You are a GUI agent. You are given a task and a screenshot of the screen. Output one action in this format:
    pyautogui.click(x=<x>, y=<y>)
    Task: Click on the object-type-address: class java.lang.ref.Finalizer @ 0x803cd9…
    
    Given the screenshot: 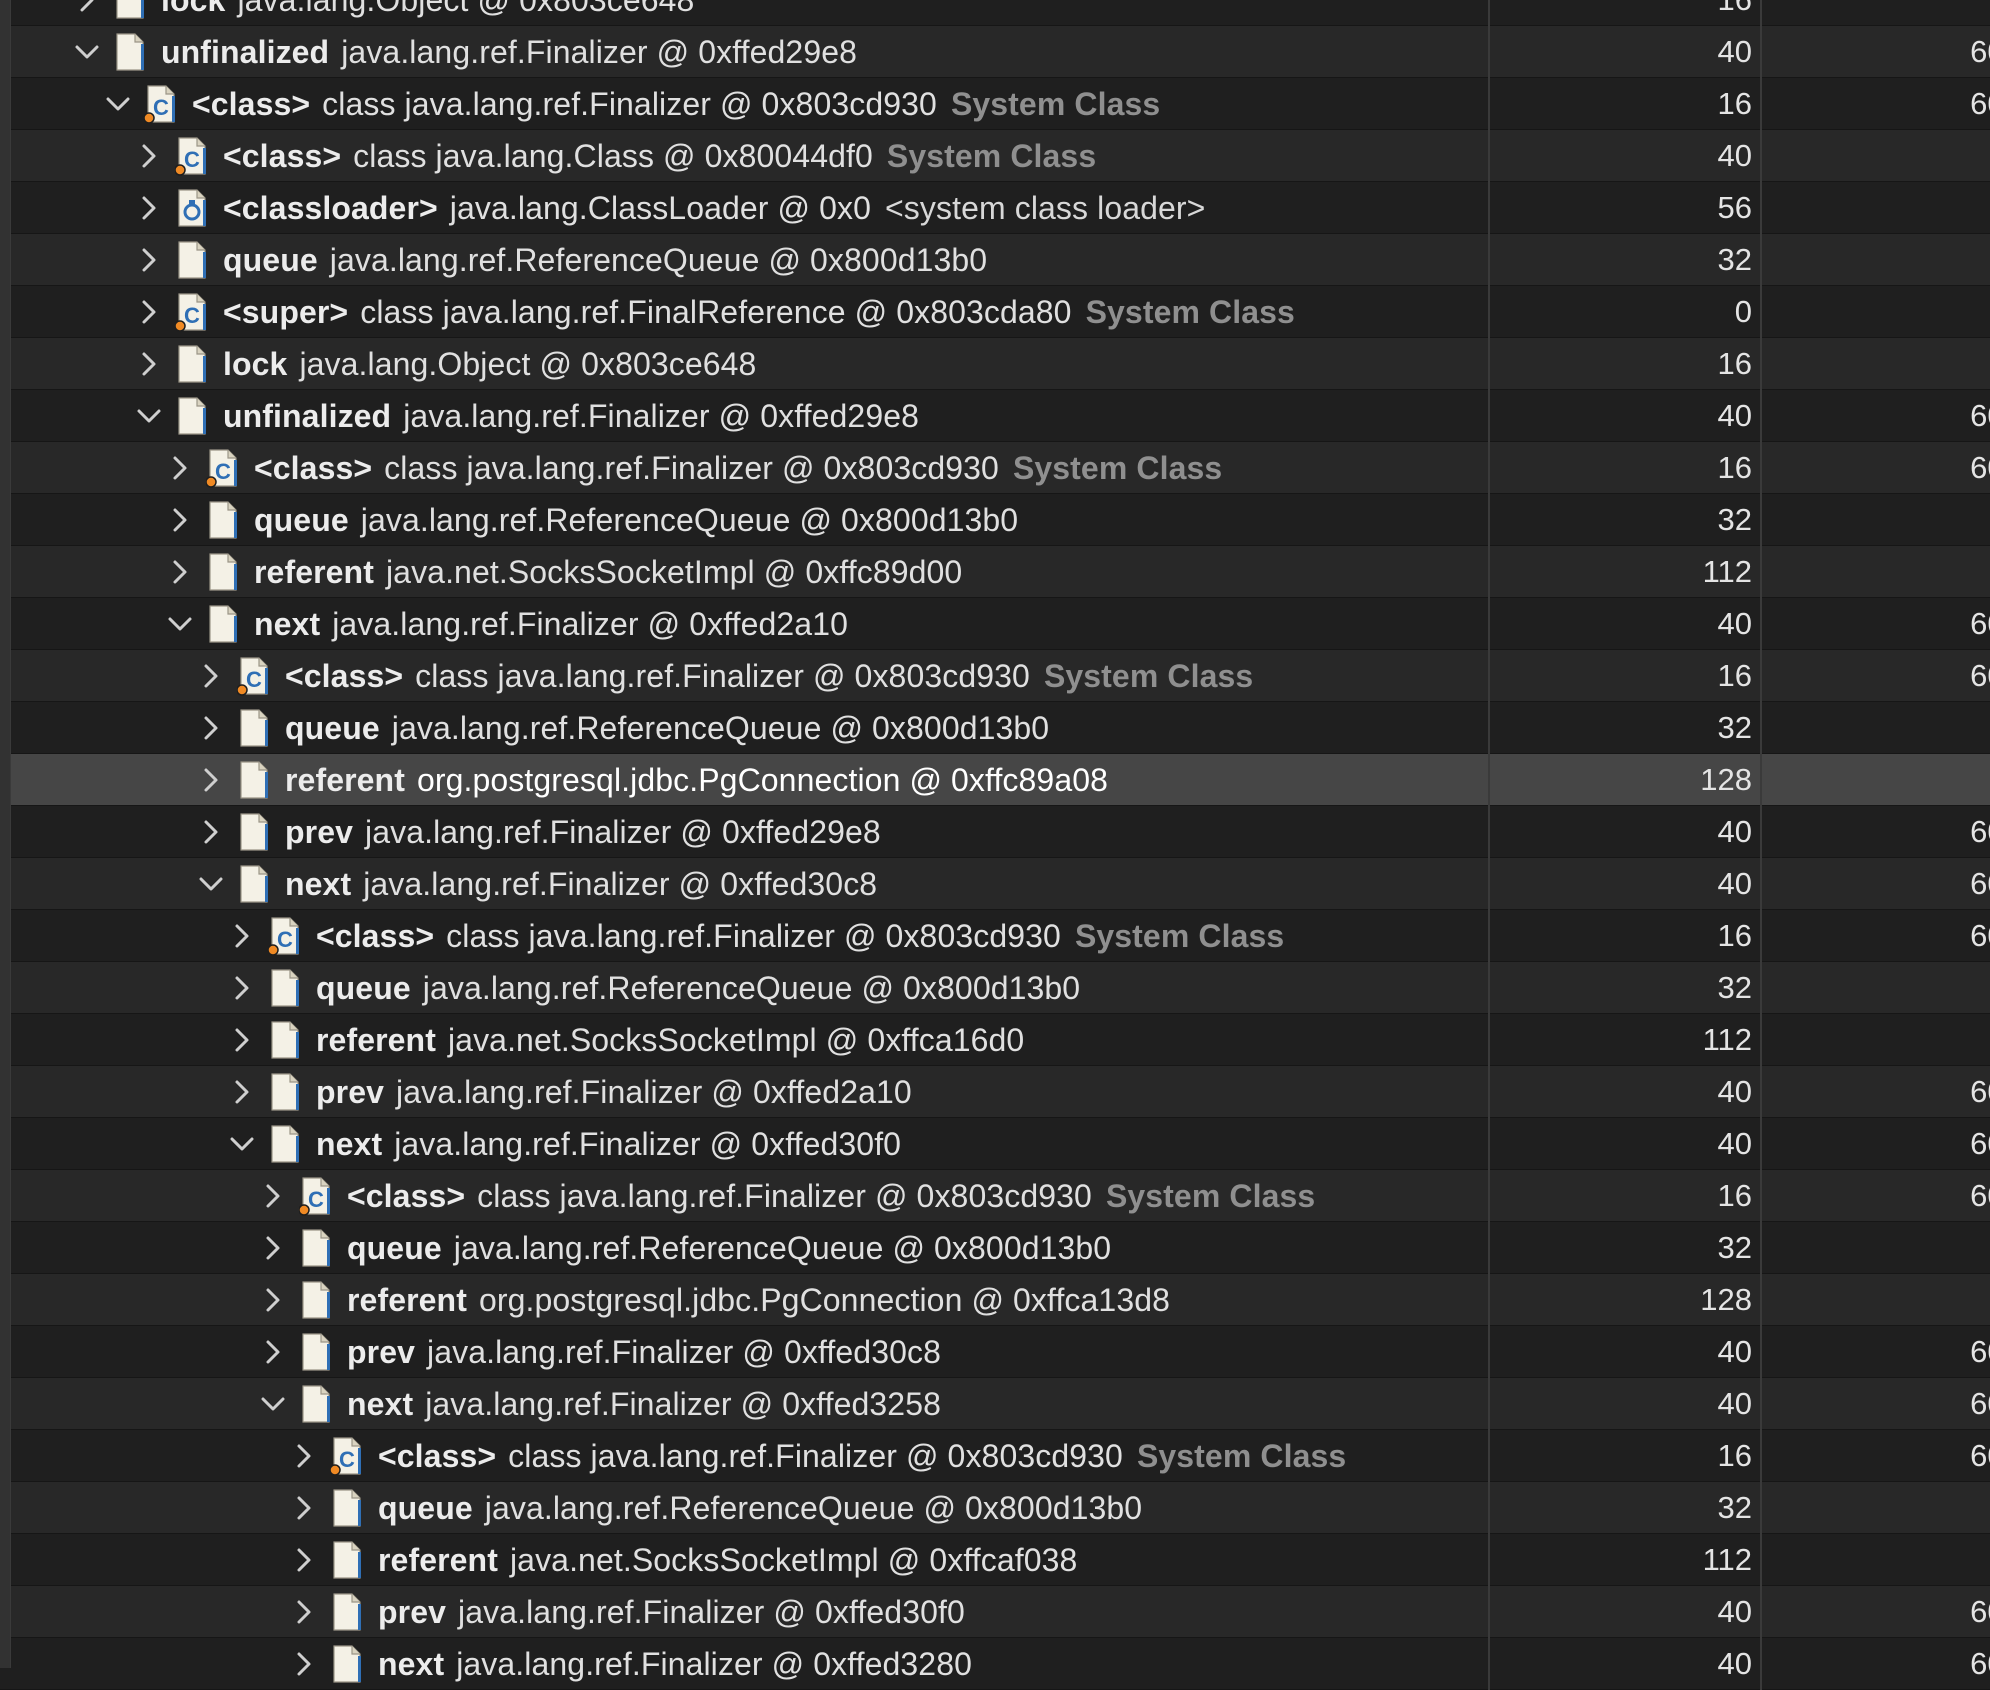 What is the action you would take?
    pyautogui.click(x=722, y=675)
    